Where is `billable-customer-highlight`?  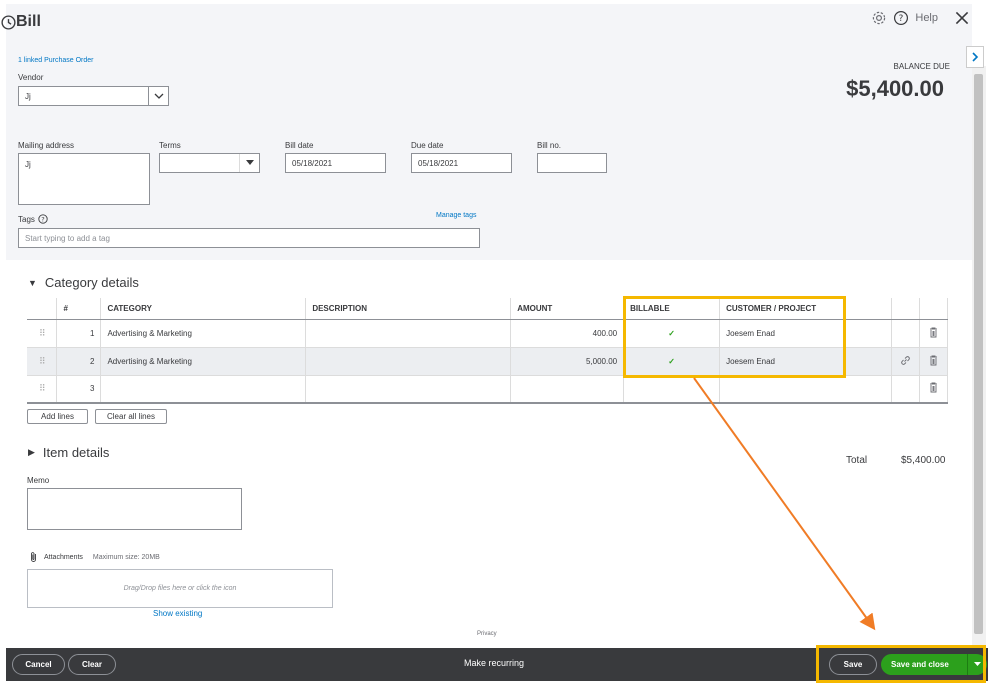 billable-customer-highlight is located at coordinates (734, 337).